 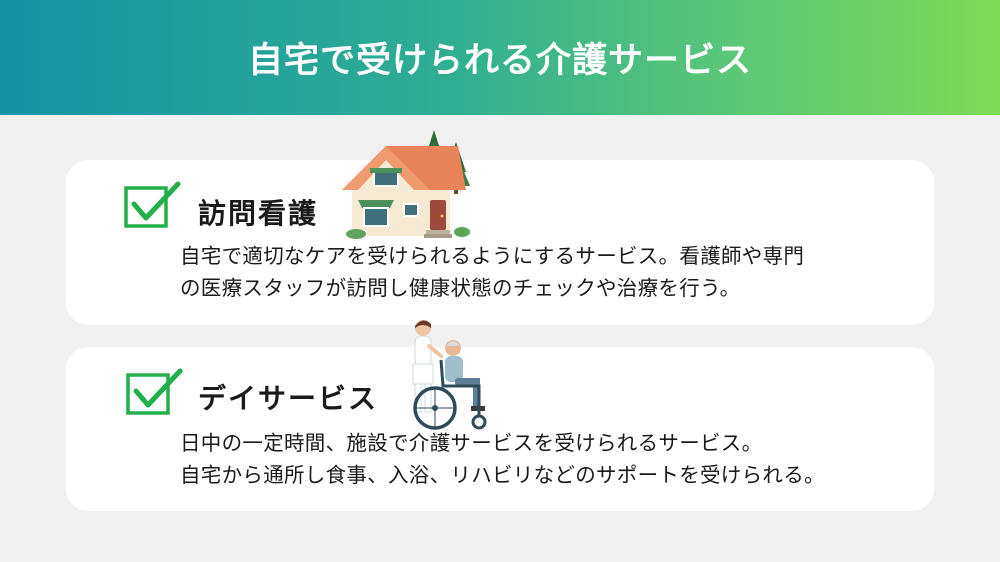 What do you see at coordinates (492, 256) in the screenshot?
I see `description-line: 自宅で適切なケアを受けられるようにするサービス。看護師や専門` at bounding box center [492, 256].